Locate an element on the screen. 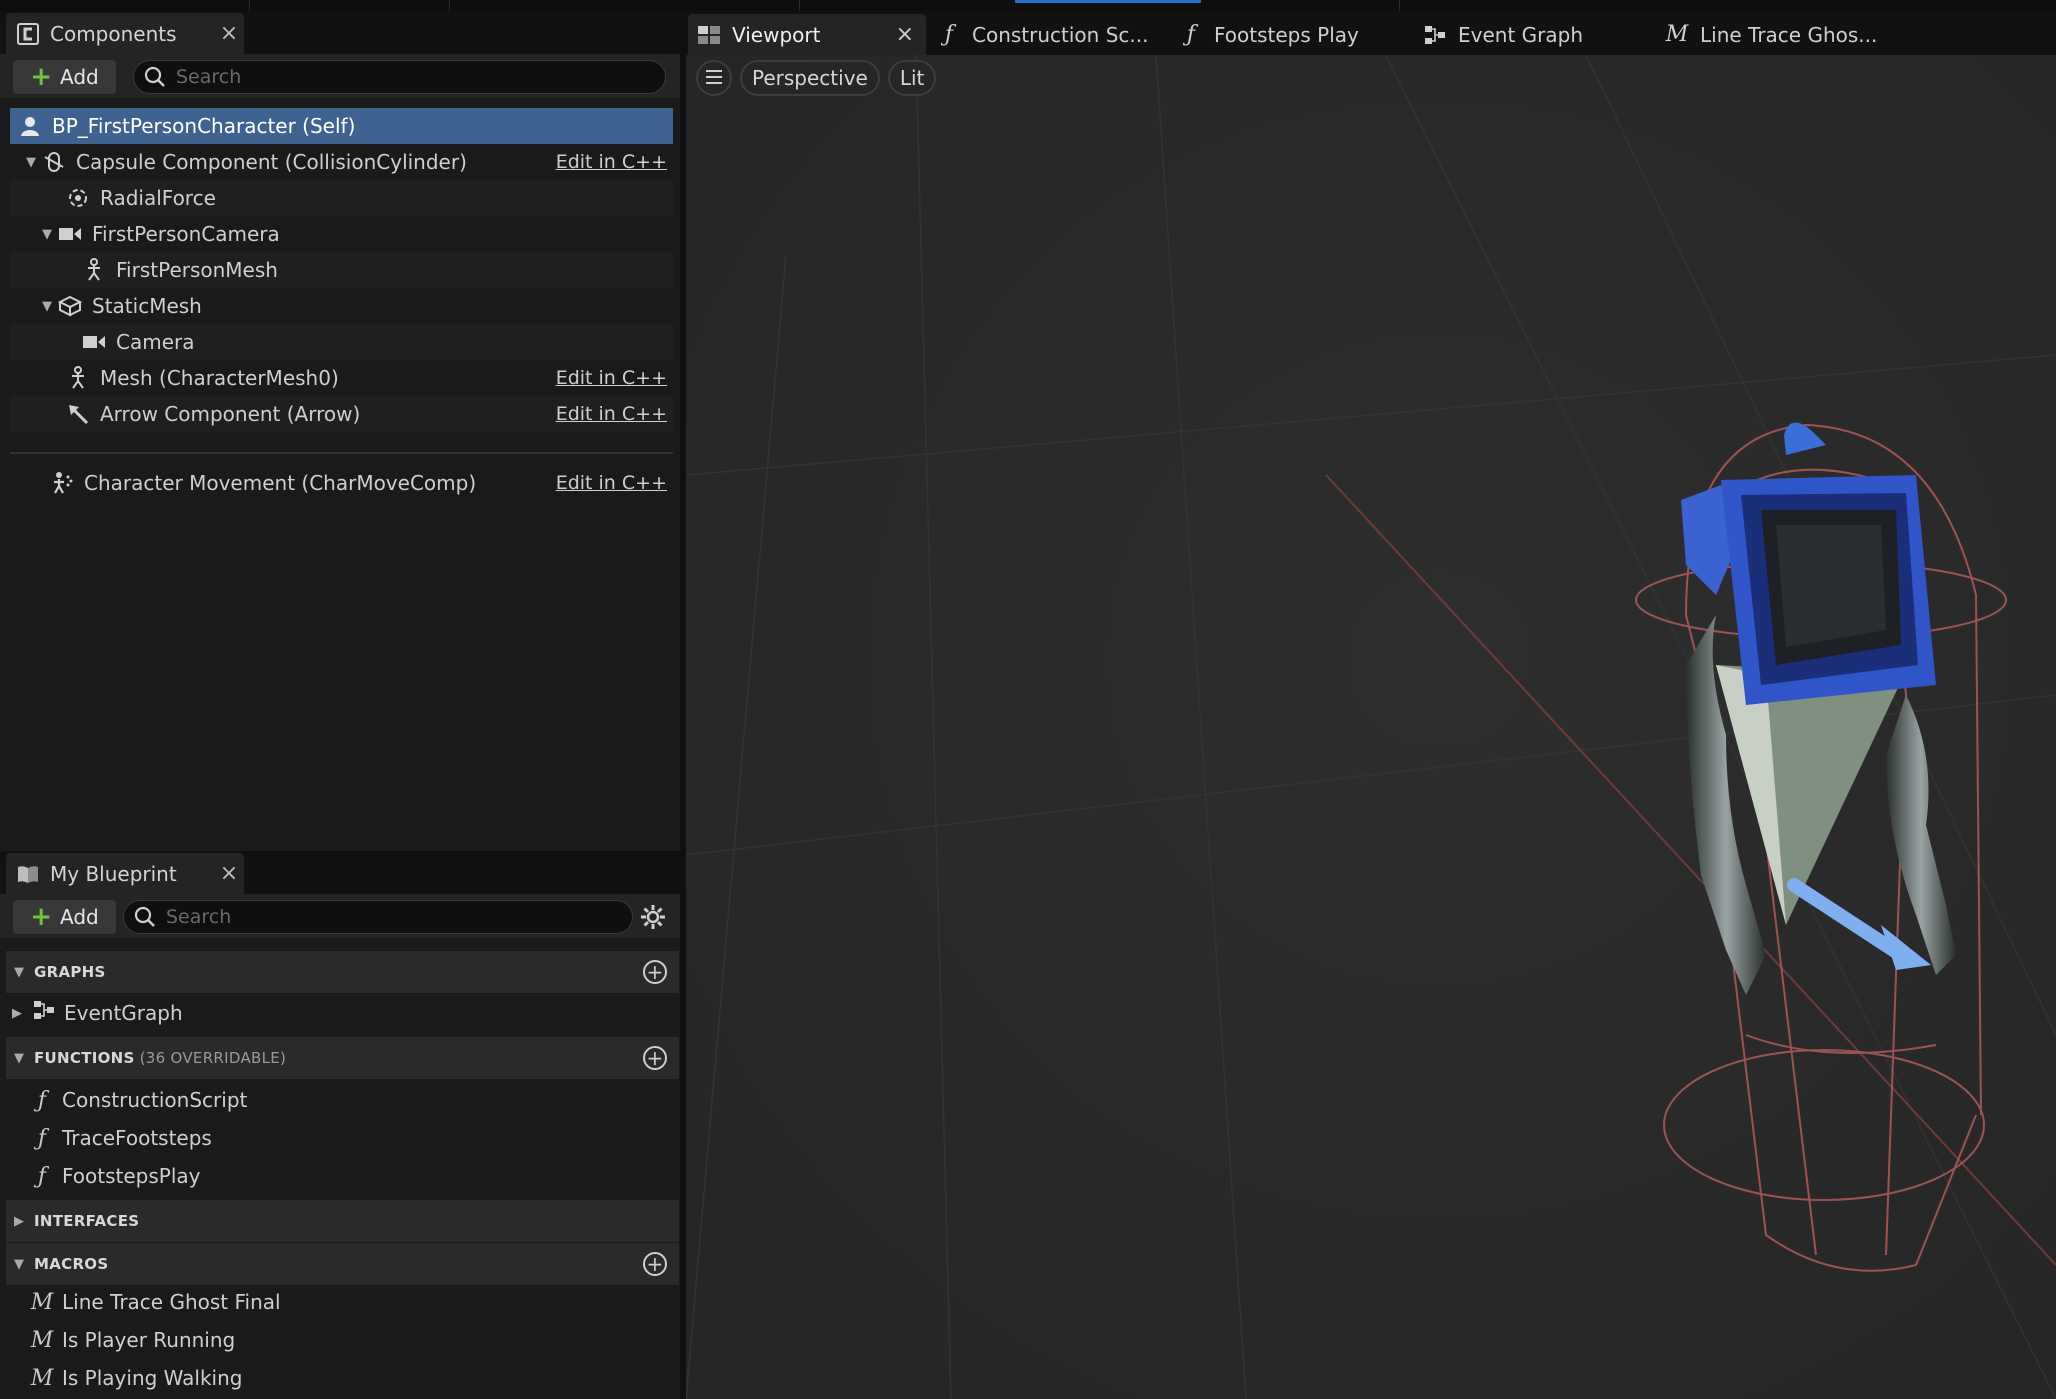  lit-label: Lit is located at coordinates (912, 78).